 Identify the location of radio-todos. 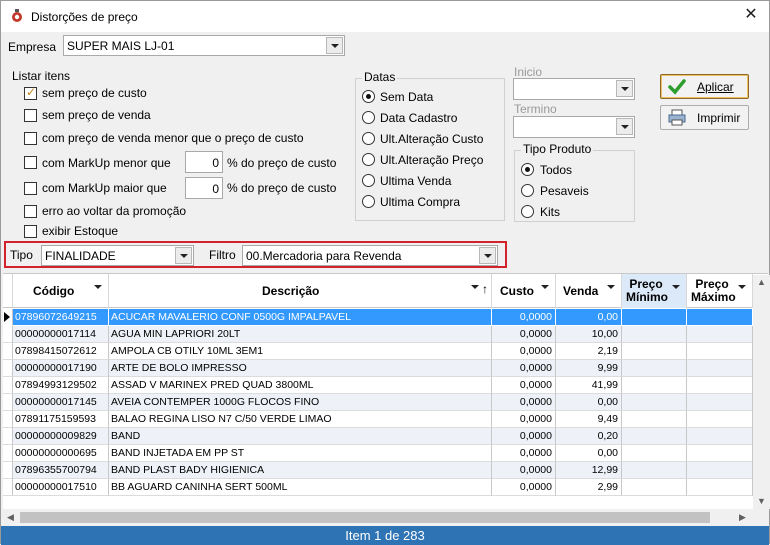
(527, 169).